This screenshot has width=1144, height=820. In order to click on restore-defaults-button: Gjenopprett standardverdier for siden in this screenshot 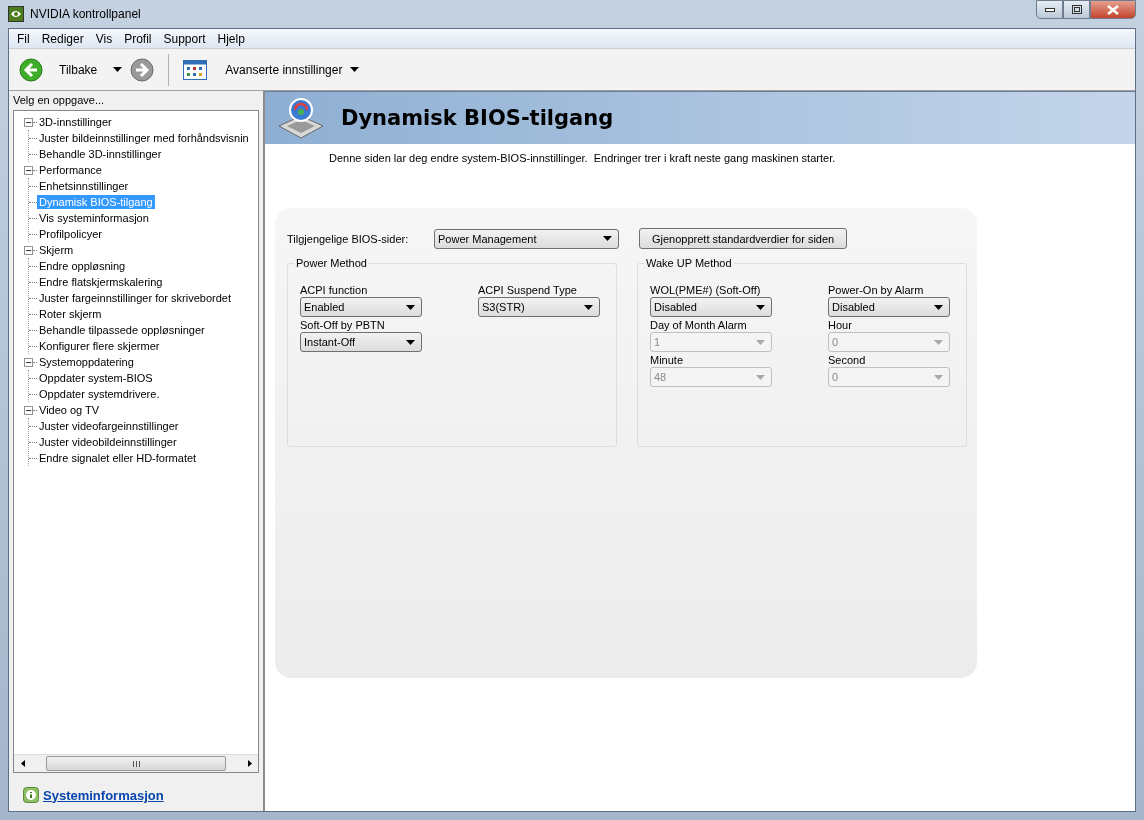, I will do `click(743, 238)`.